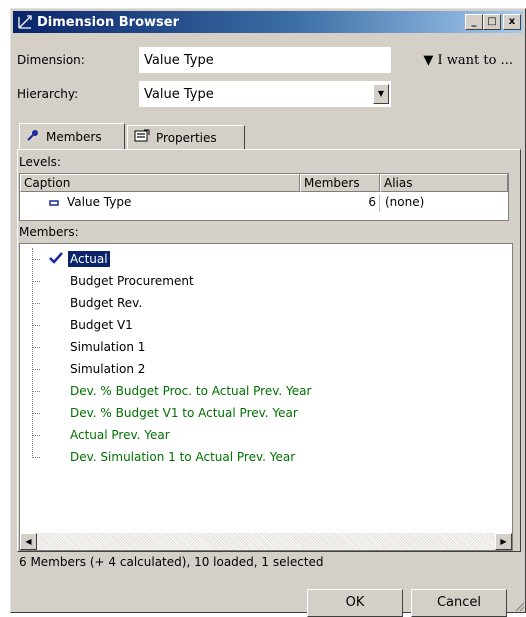 The height and width of the screenshot is (617, 526). Describe the element at coordinates (265, 60) in the screenshot. I see `dimension-field: Value Type` at that location.